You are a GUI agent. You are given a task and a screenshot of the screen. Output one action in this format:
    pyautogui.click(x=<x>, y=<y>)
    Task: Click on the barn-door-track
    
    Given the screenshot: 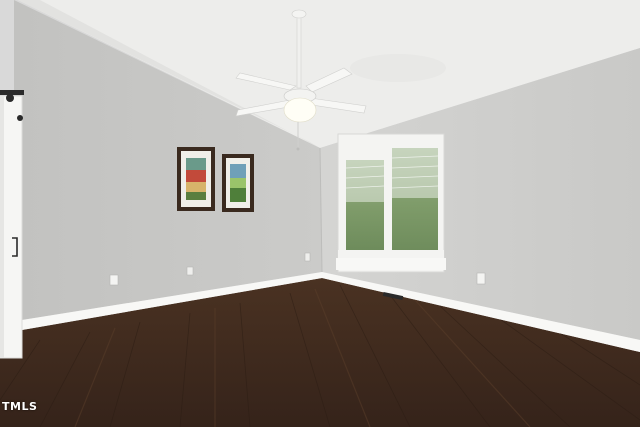 What is the action you would take?
    pyautogui.click(x=12, y=92)
    